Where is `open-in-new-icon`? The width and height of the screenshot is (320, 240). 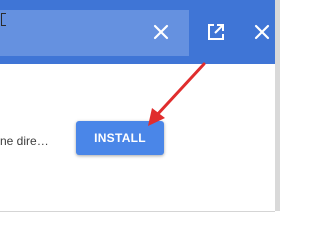 open-in-new-icon is located at coordinates (216, 32).